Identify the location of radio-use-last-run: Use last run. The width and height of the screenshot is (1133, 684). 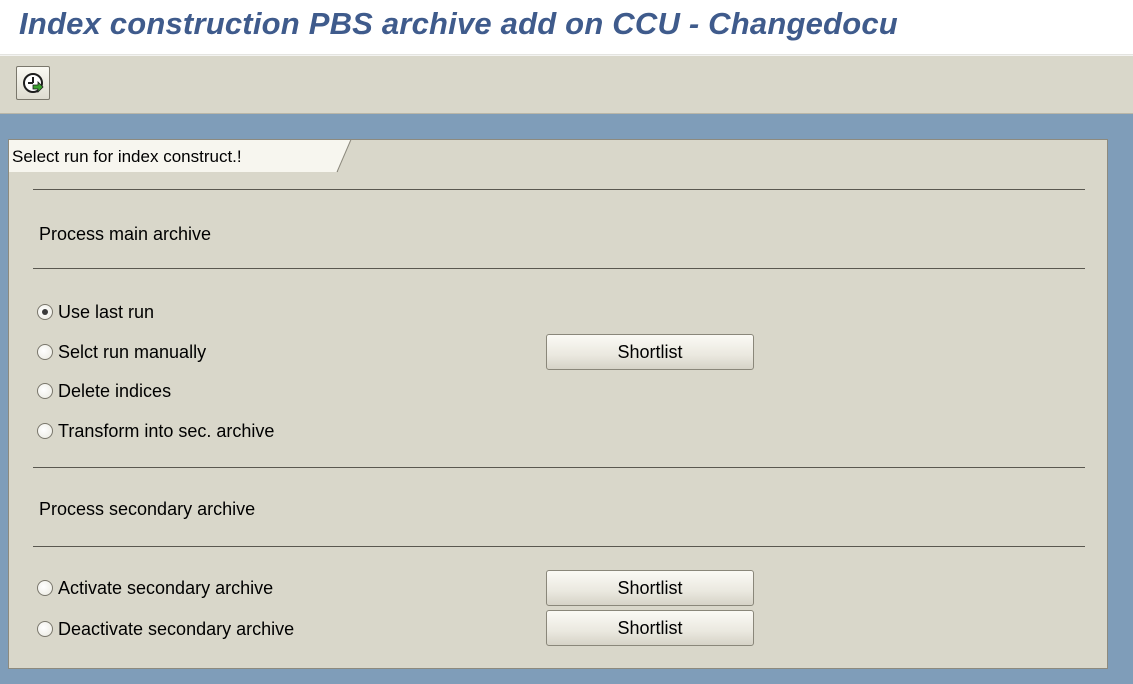
(95, 312).